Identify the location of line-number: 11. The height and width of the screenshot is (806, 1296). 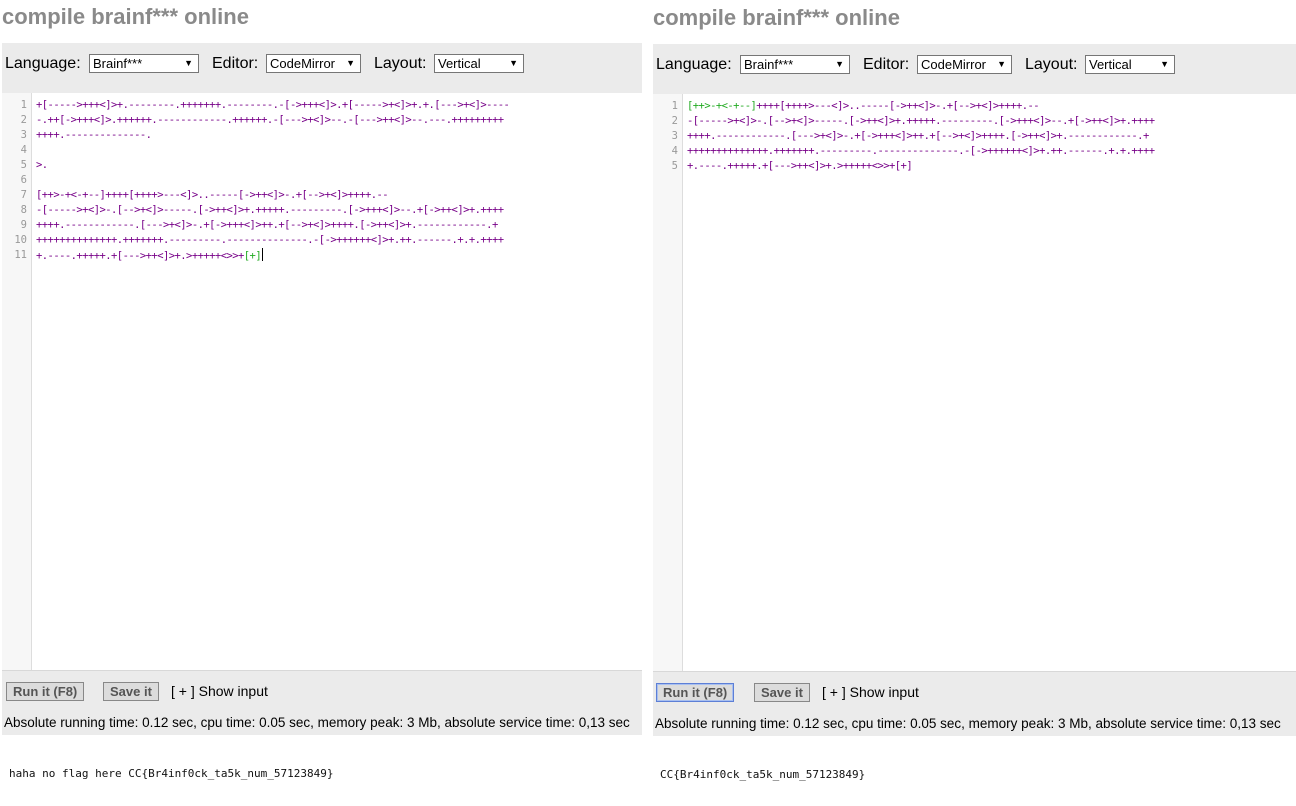
(20, 255).